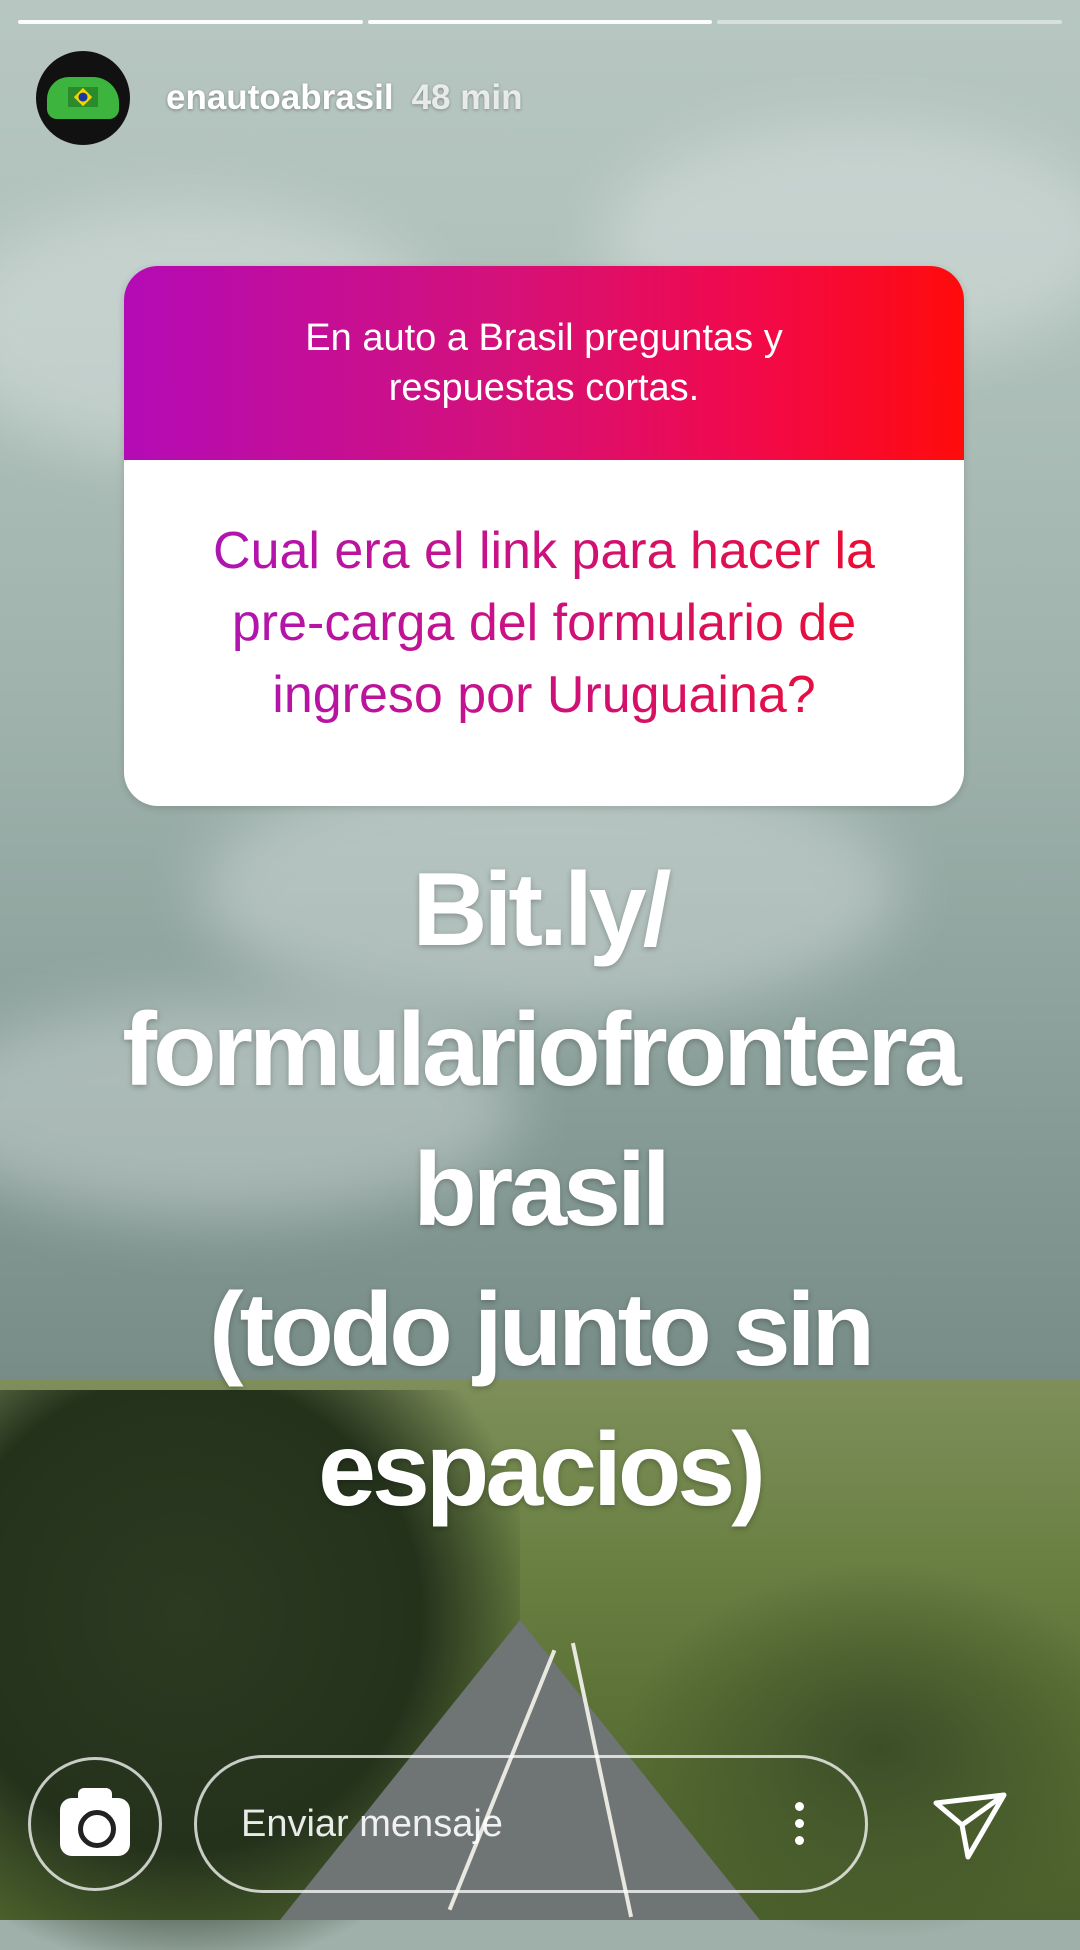  Describe the element at coordinates (801, 1823) in the screenshot. I see `more-options-icon` at that location.